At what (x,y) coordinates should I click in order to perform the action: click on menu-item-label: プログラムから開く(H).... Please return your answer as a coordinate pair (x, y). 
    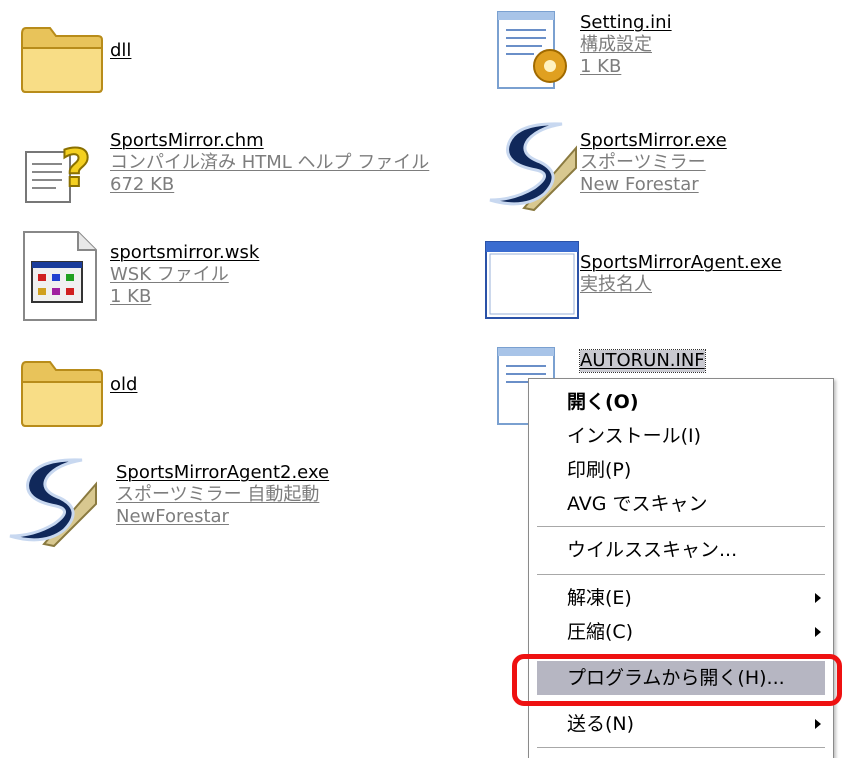
    Looking at the image, I should click on (676, 678).